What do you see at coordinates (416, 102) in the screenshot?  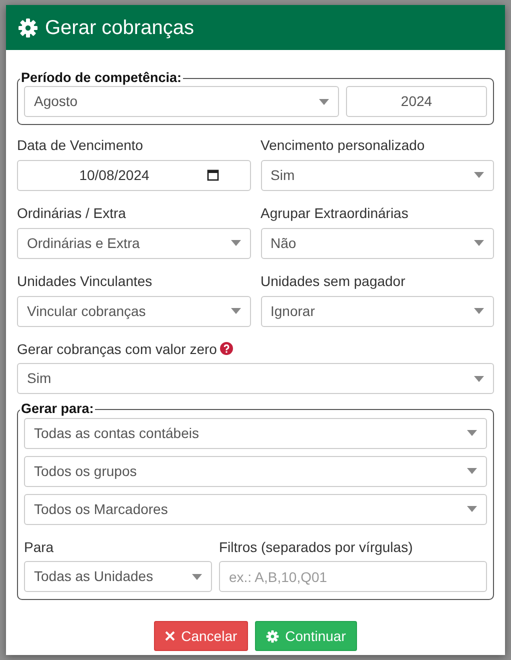 I see `year-field: 2024` at bounding box center [416, 102].